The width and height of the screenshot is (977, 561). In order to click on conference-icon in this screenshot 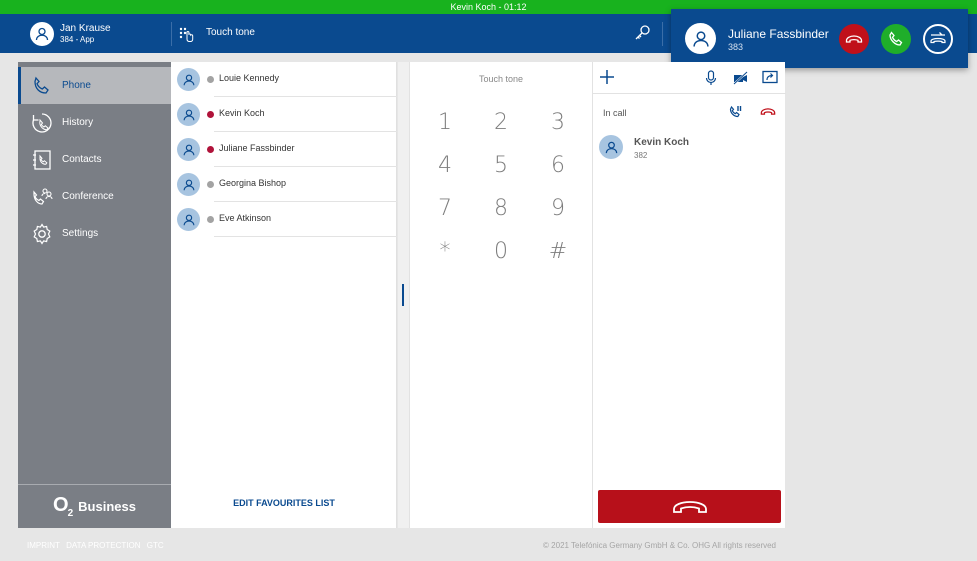, I will do `click(42, 197)`.